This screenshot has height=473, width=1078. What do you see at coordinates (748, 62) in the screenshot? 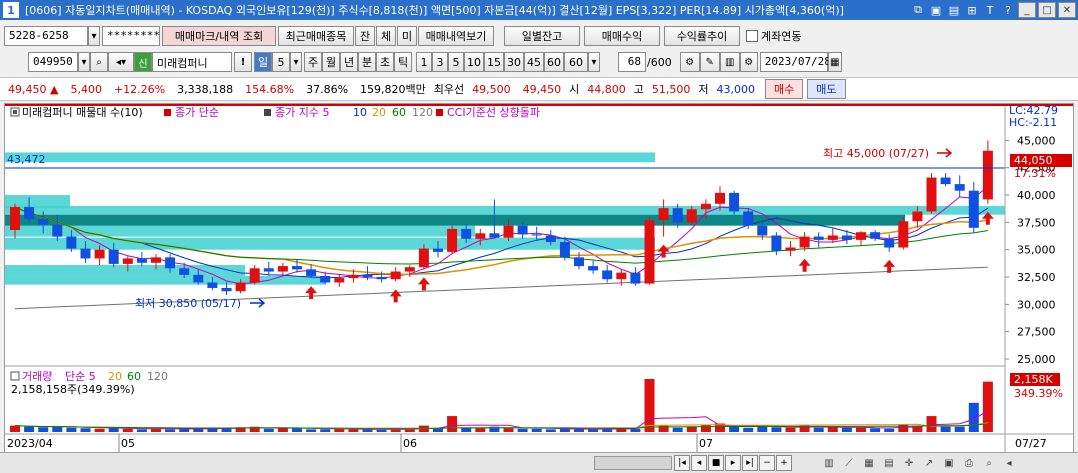
I see `settings-icon: ⚙` at bounding box center [748, 62].